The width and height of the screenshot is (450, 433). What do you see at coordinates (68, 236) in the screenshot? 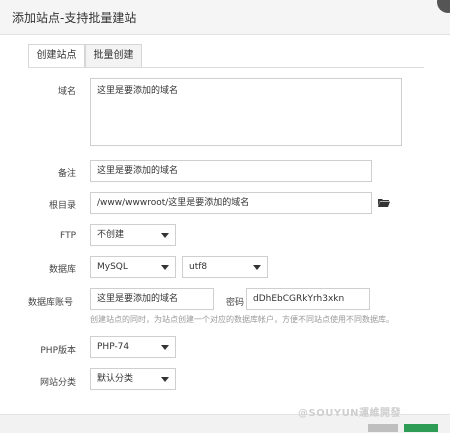
I see `ftp-label: FTP` at bounding box center [68, 236].